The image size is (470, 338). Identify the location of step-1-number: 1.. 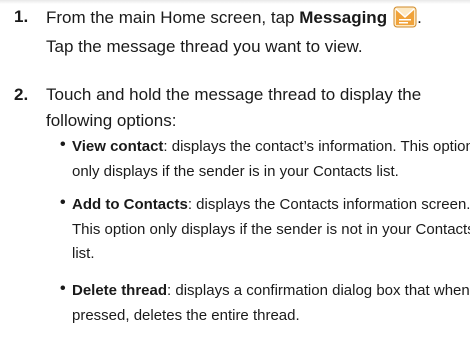
(21, 16).